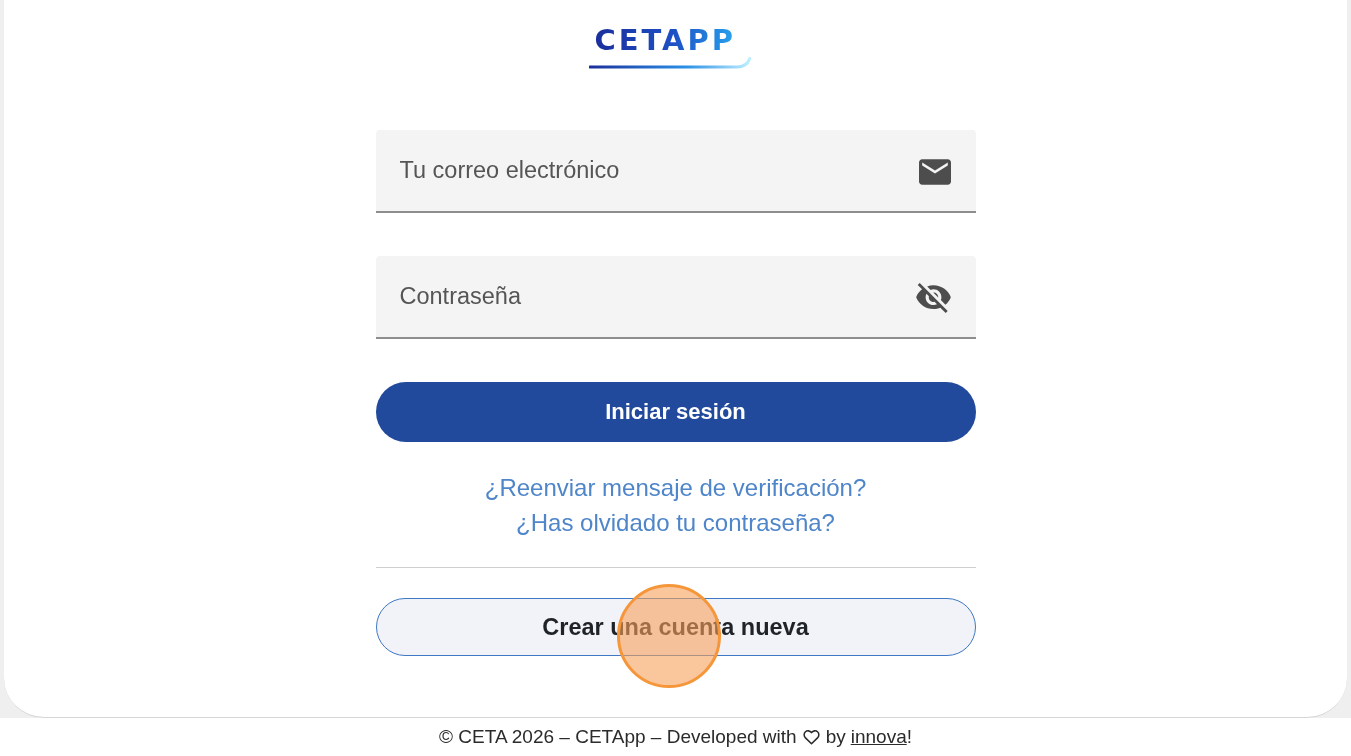 The width and height of the screenshot is (1351, 756). I want to click on heart-icon, so click(811, 736).